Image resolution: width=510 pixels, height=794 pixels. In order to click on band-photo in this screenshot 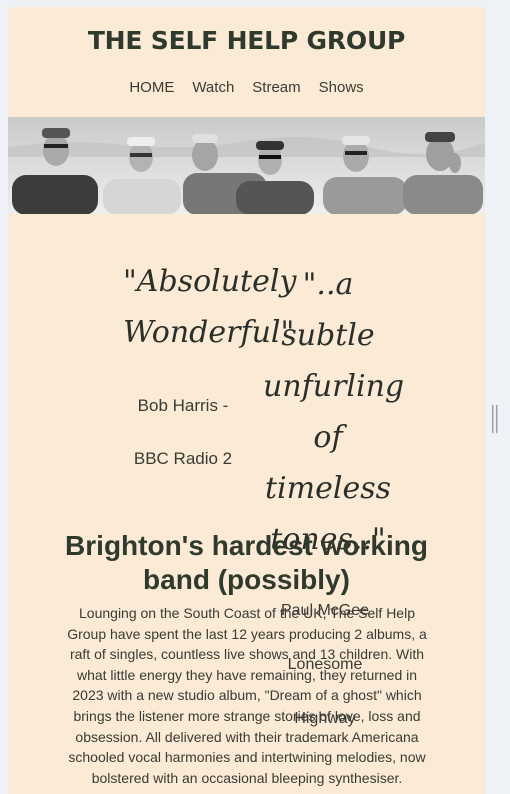, I will do `click(246, 165)`.